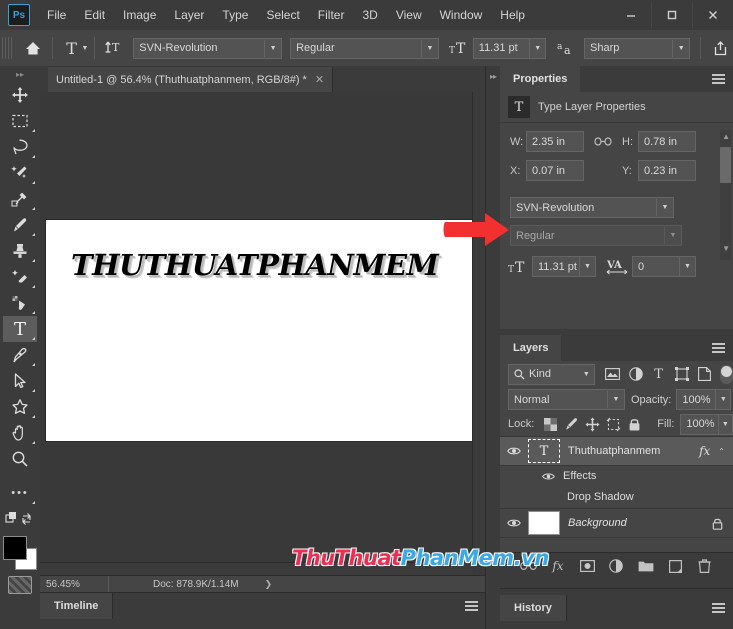 The height and width of the screenshot is (629, 733). I want to click on eraser-tool, so click(20, 277).